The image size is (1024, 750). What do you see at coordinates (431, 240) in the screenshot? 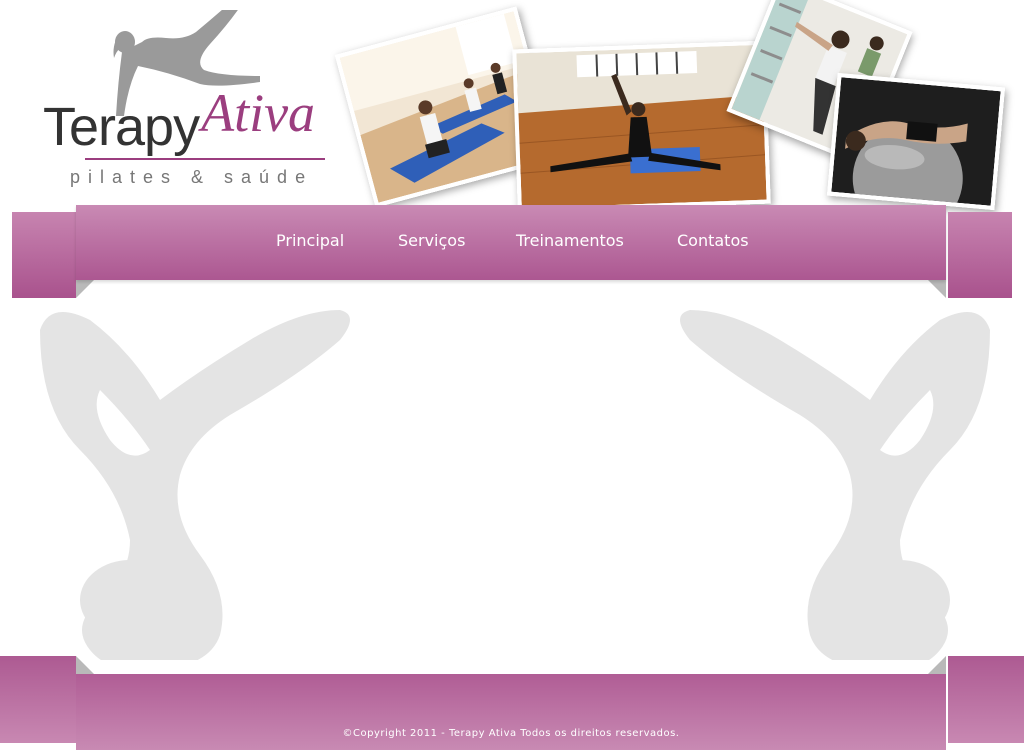
I see `nav-item-servicos: Serviços` at bounding box center [431, 240].